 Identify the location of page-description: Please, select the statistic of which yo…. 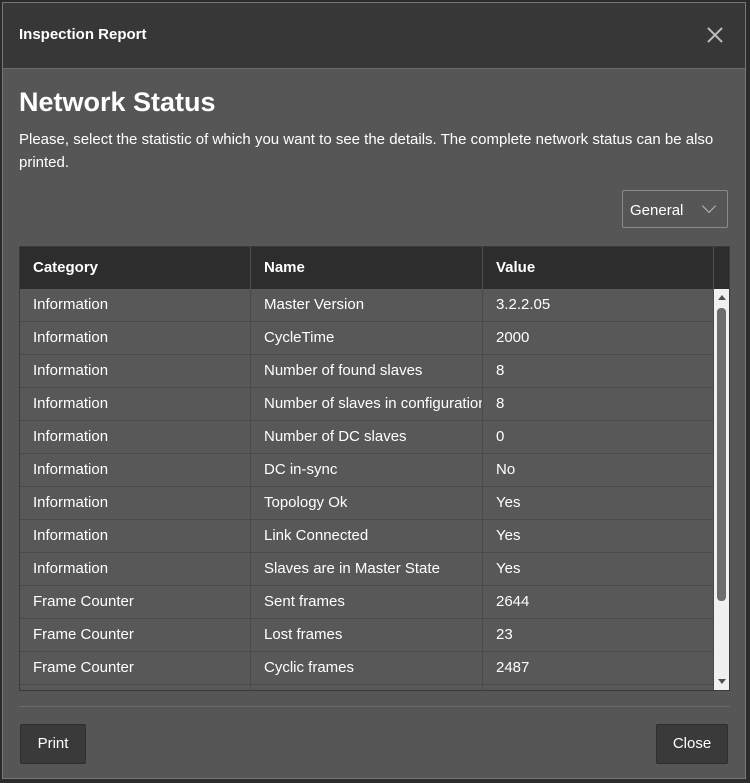
(366, 151).